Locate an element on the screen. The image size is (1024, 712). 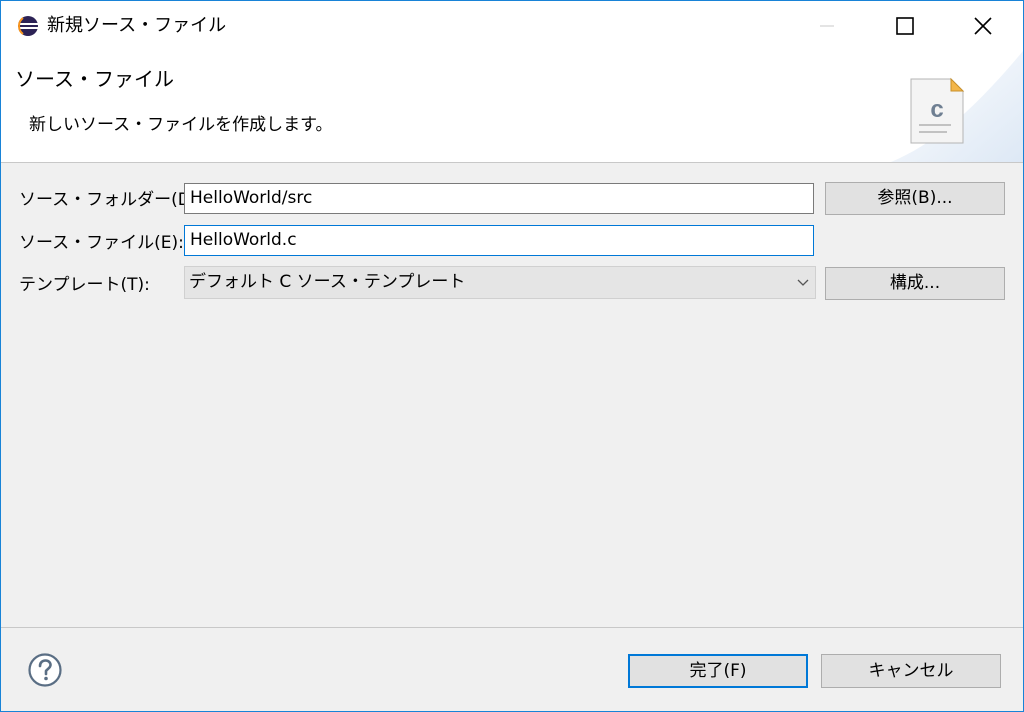
finish-button: 完了(F) is located at coordinates (718, 671).